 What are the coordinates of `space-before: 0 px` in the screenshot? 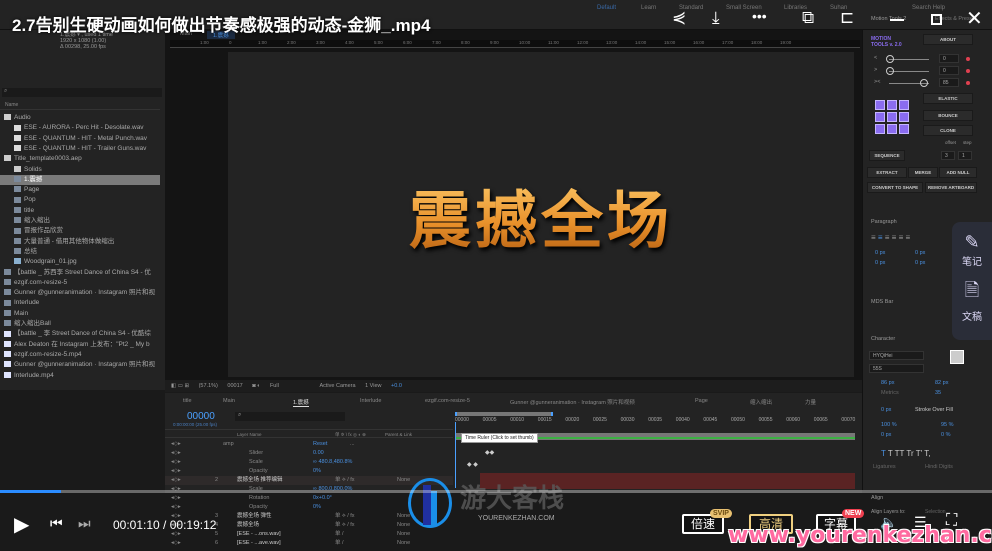 It's located at (880, 263).